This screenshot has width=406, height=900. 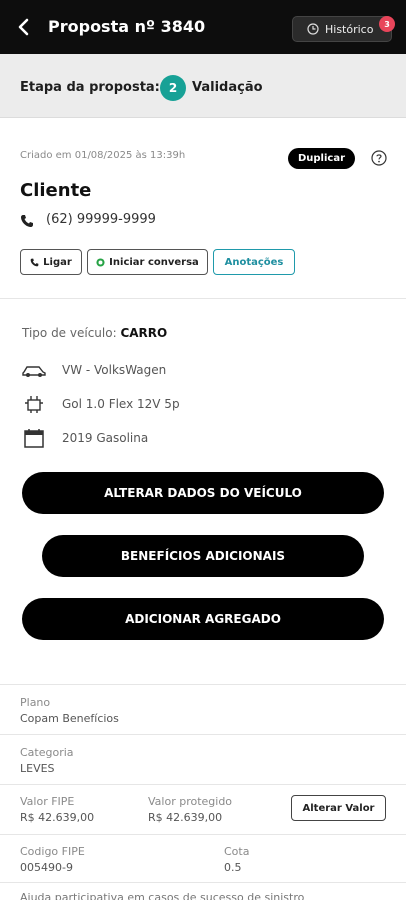 What do you see at coordinates (192, 439) in the screenshot?
I see `vehicle-year-row: 2019 Gasolina` at bounding box center [192, 439].